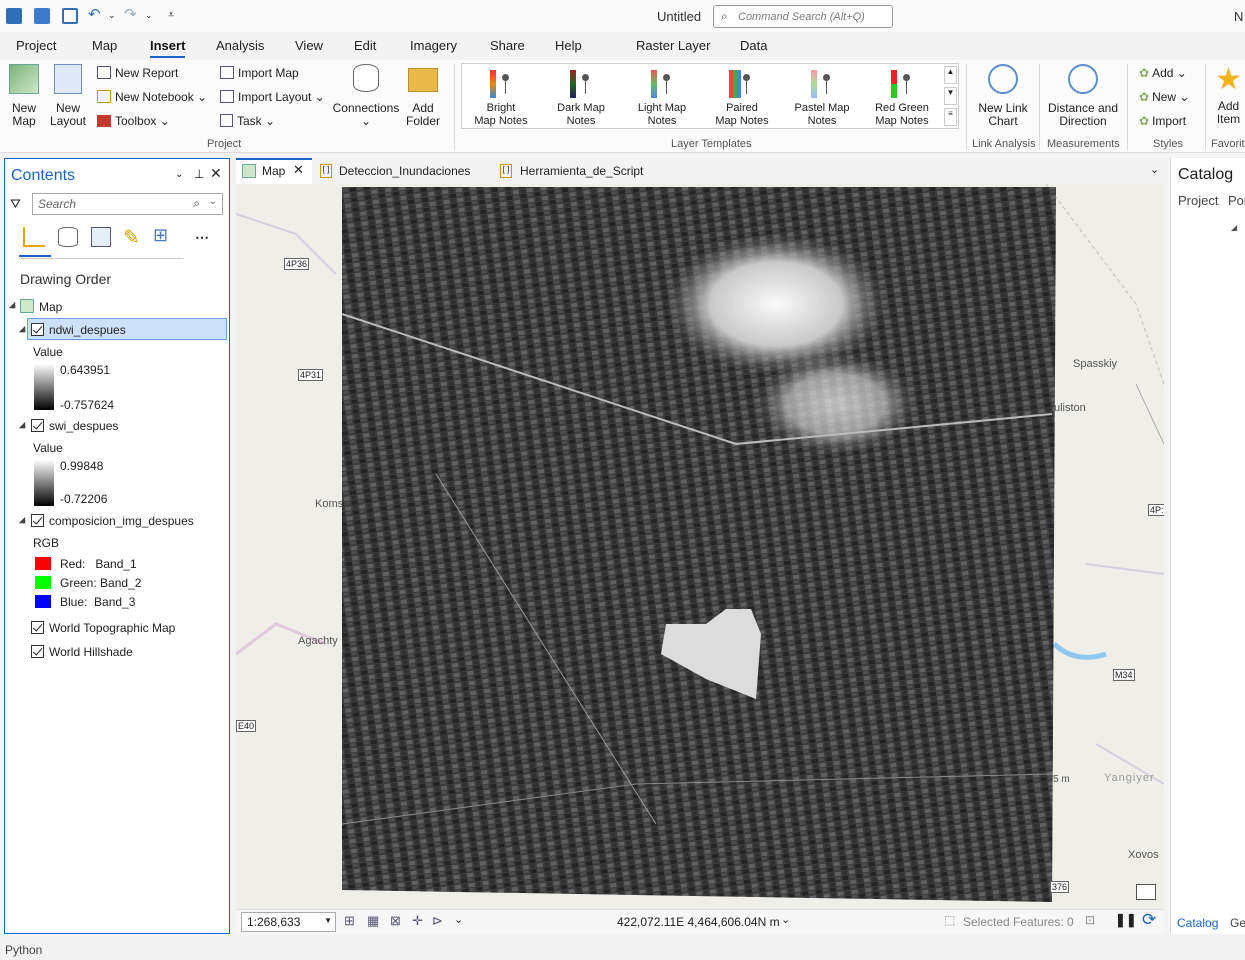 The width and height of the screenshot is (1245, 960). Describe the element at coordinates (581, 171) in the screenshot. I see `tab-herramienta: Herramienta_de_Script` at that location.